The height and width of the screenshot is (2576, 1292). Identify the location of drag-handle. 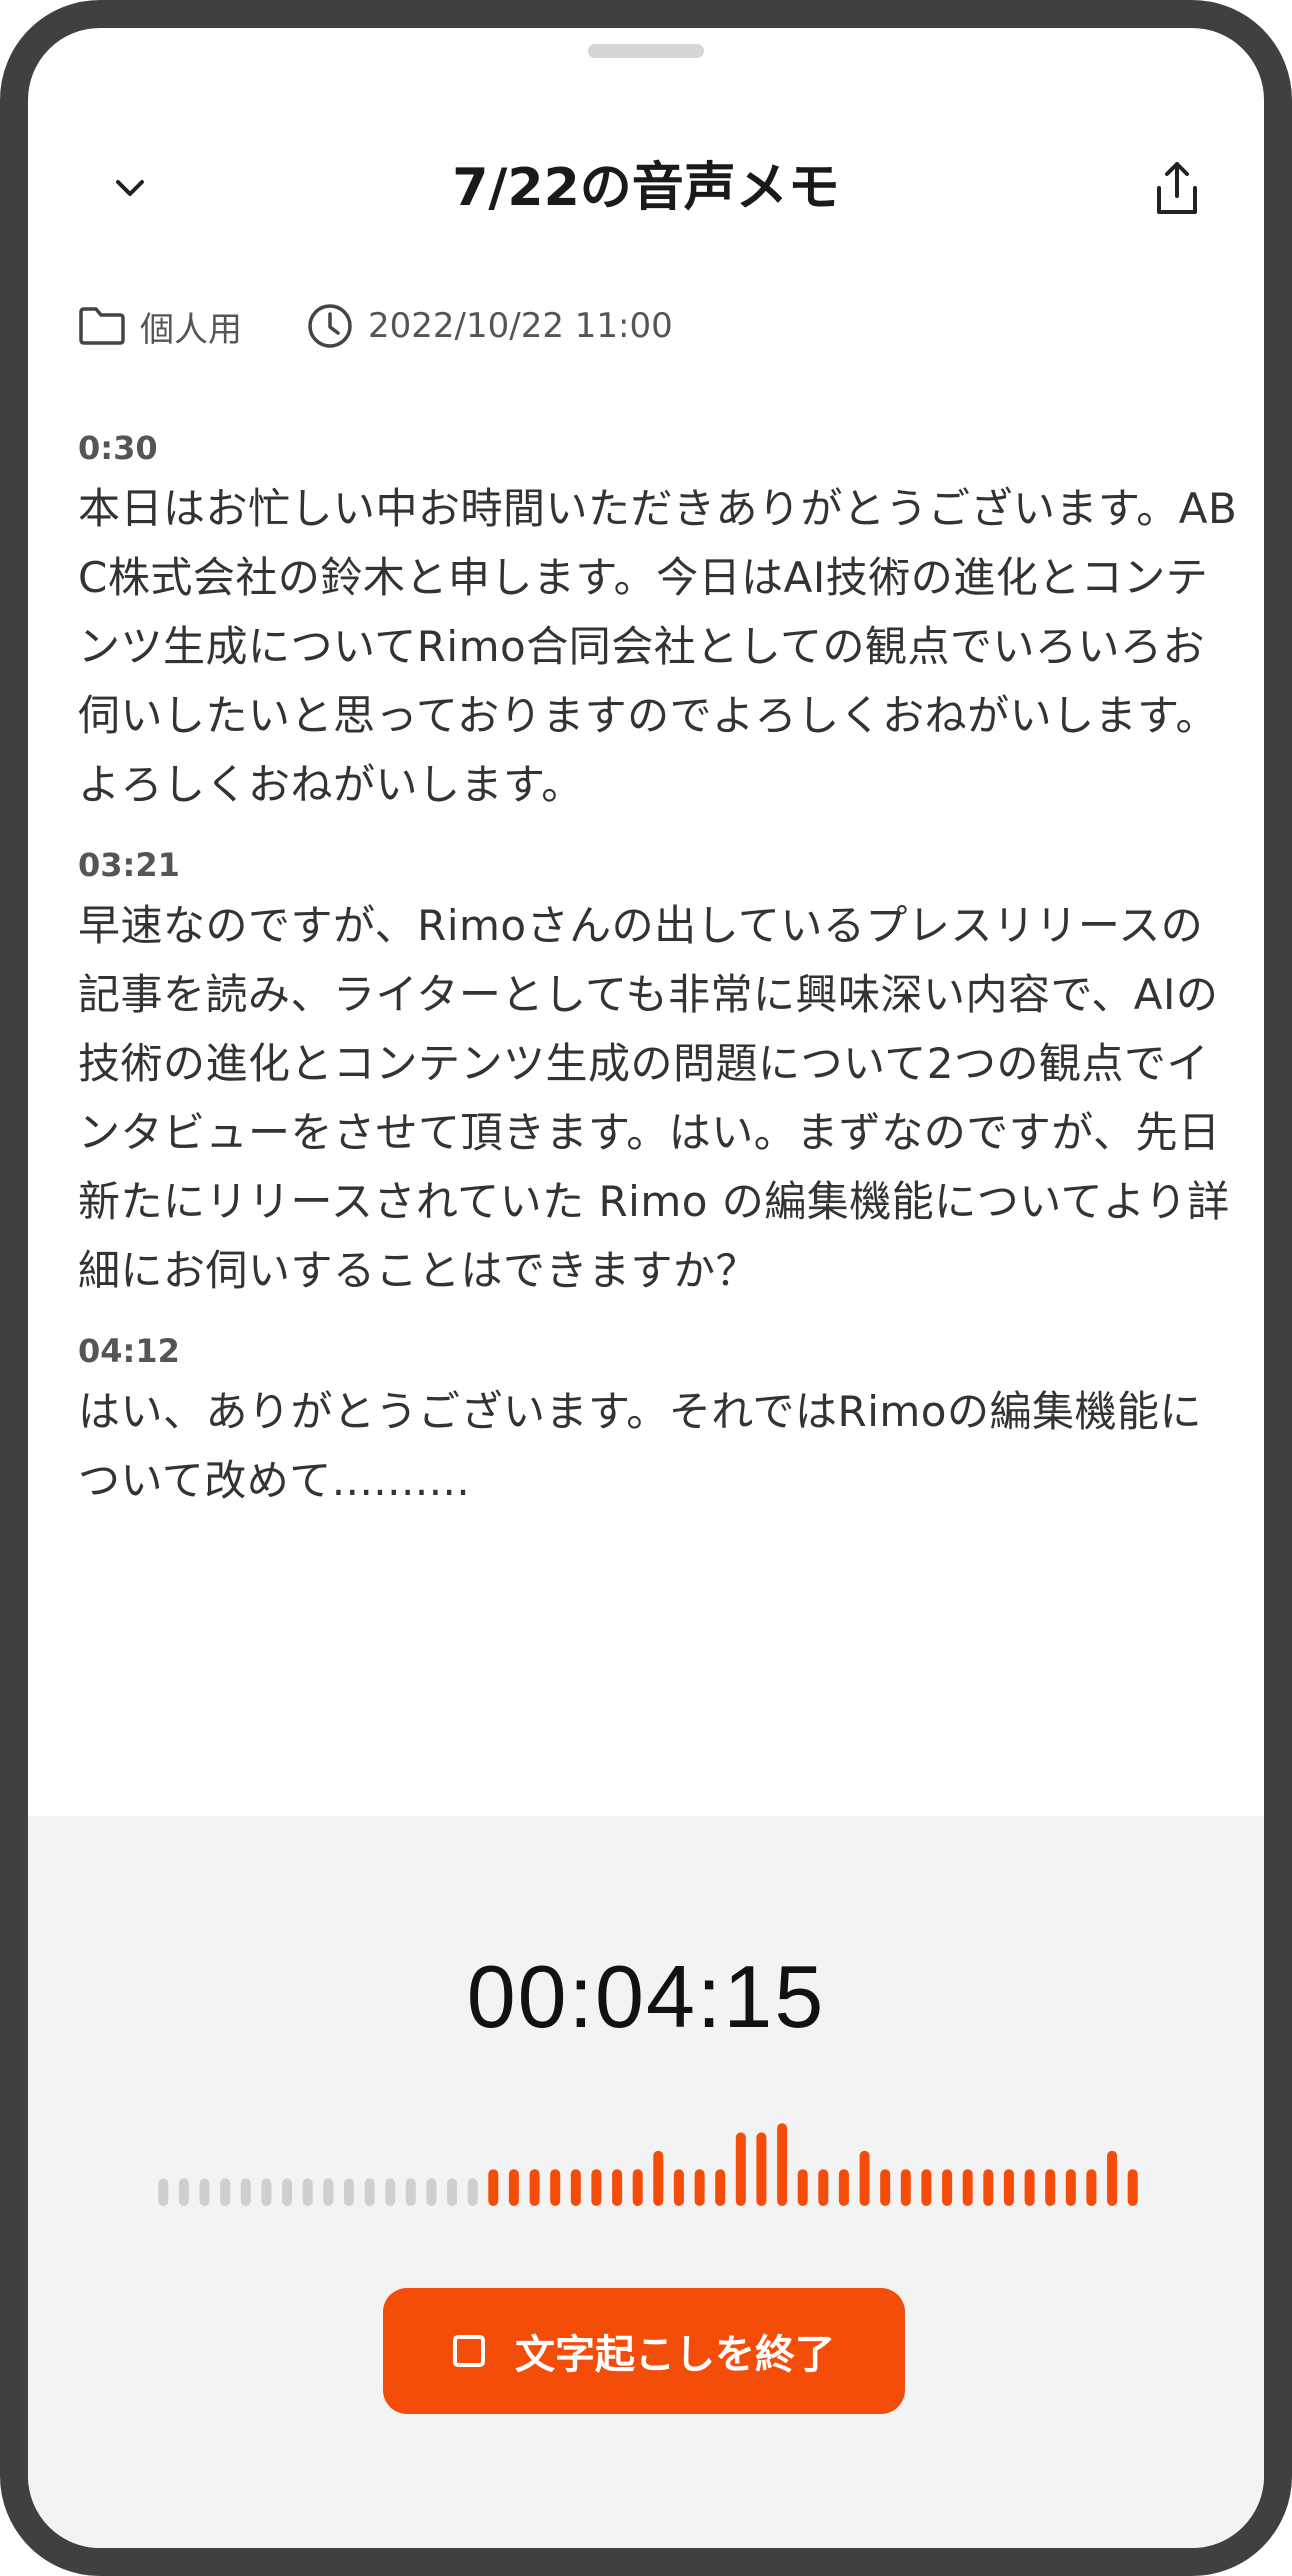
(646, 51).